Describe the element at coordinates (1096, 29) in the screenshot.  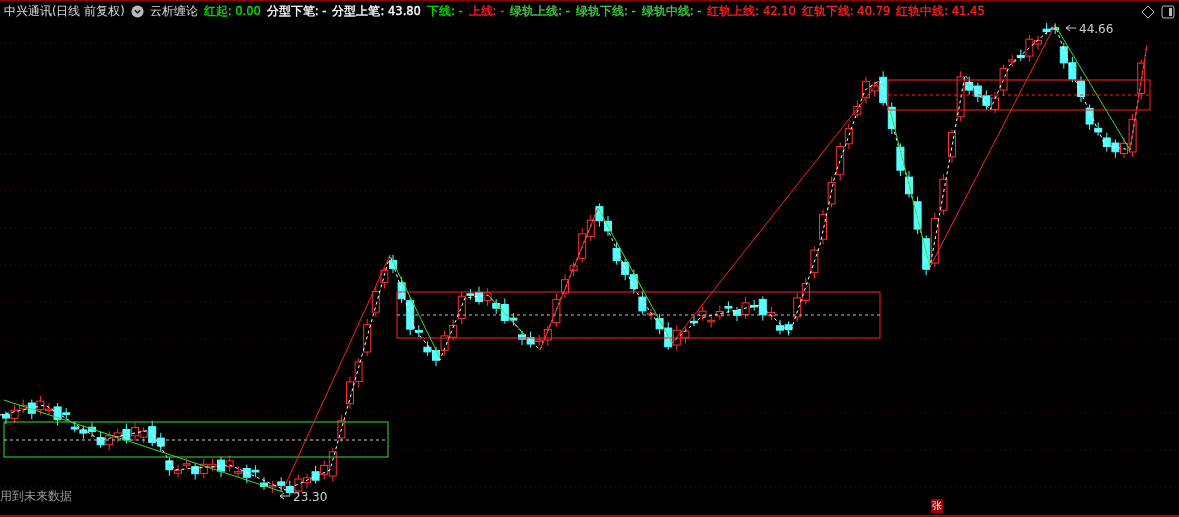
I see `high-price-label: 44.66` at that location.